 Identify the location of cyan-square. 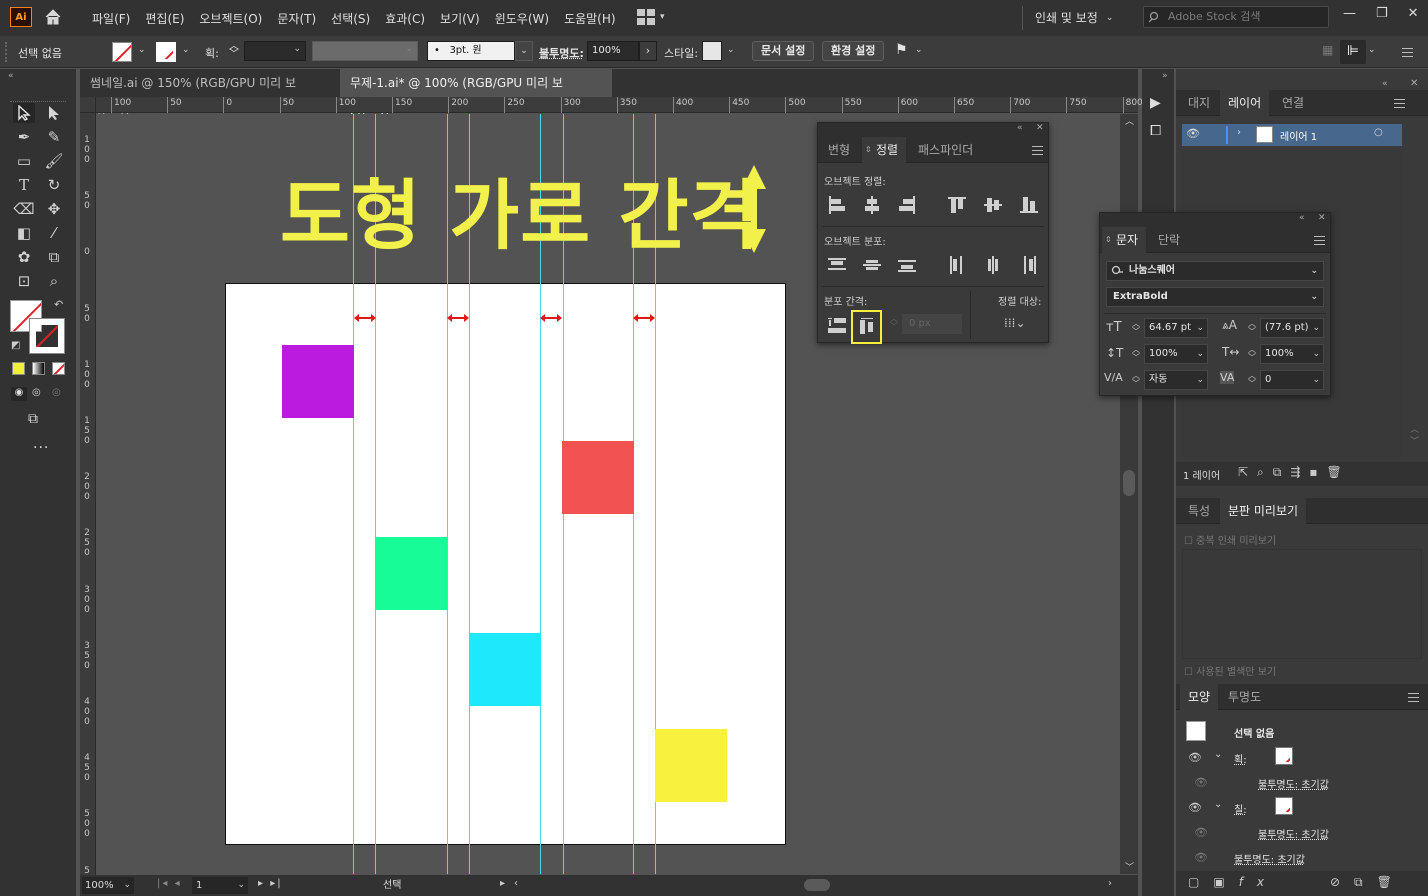
(505, 669).